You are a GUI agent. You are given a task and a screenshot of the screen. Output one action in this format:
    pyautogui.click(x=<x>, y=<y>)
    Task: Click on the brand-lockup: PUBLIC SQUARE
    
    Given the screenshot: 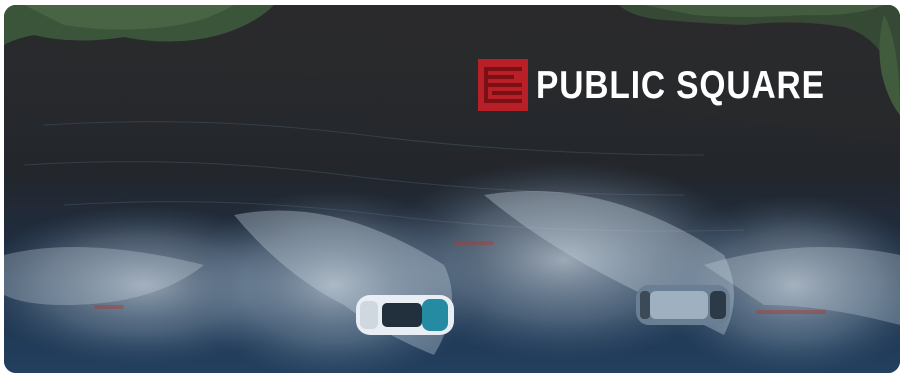 What is the action you would take?
    pyautogui.click(x=675, y=85)
    